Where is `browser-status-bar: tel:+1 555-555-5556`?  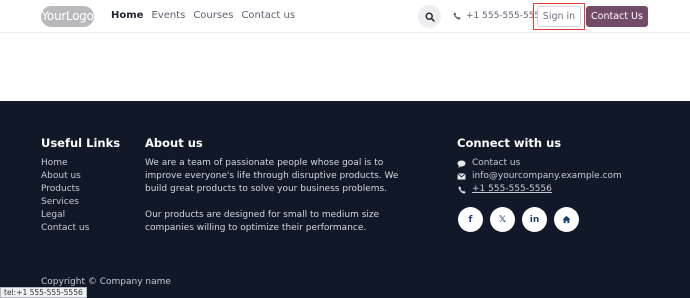 browser-status-bar: tel:+1 555-555-5556 is located at coordinates (43, 292).